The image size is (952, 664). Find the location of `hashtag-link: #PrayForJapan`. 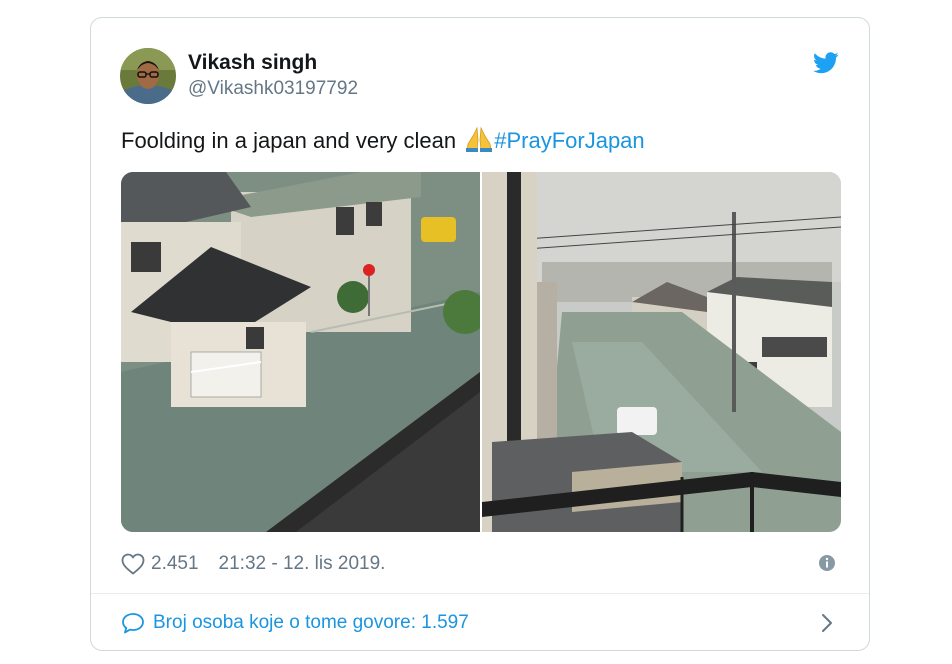

hashtag-link: #PrayForJapan is located at coordinates (569, 140).